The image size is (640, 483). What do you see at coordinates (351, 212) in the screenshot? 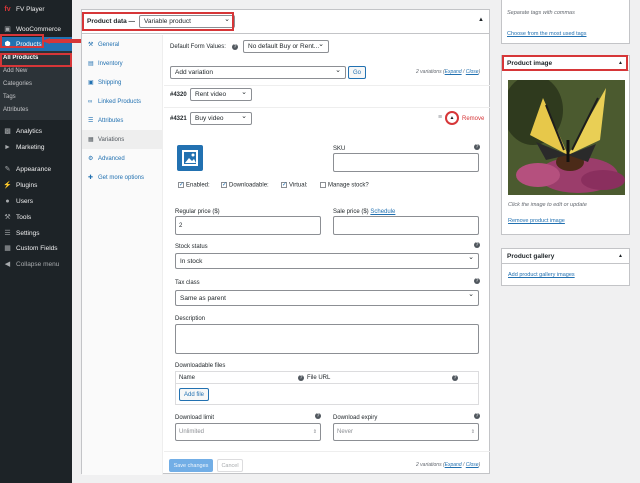
I see `sale-price-text: Sale price ($)` at bounding box center [351, 212].